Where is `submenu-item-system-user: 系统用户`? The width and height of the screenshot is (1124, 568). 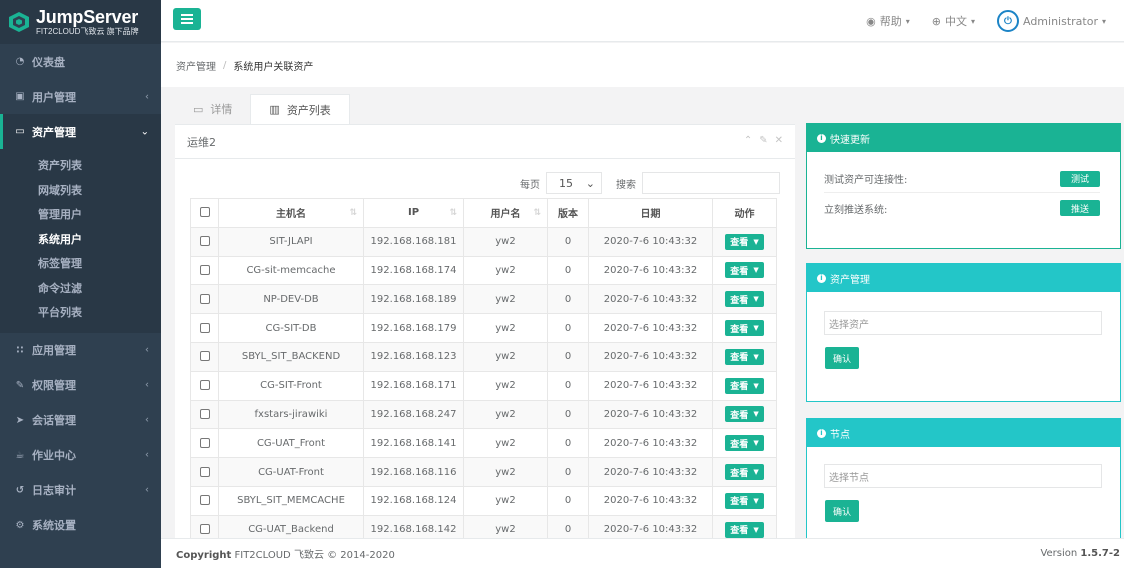
submenu-item-system-user: 系统用户 is located at coordinates (80, 239).